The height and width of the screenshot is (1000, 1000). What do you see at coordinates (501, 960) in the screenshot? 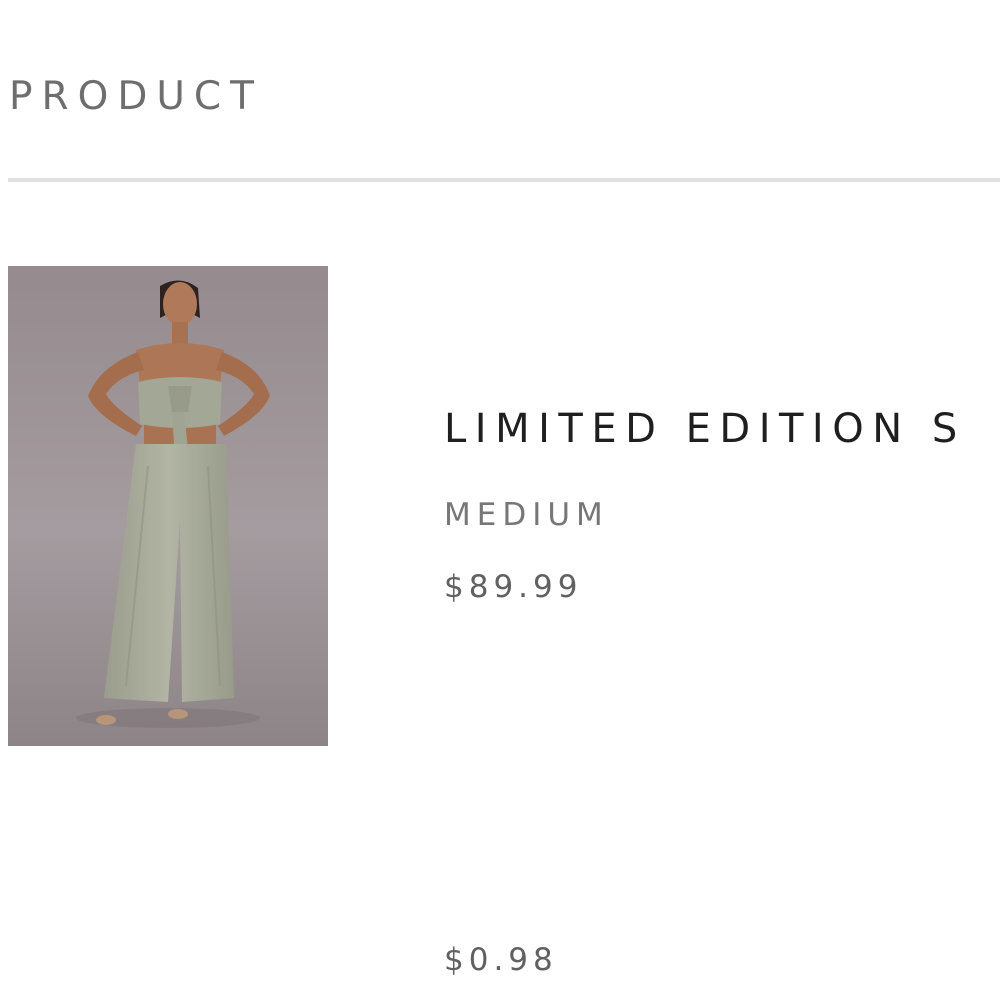
I see `summary-price: $0.98` at bounding box center [501, 960].